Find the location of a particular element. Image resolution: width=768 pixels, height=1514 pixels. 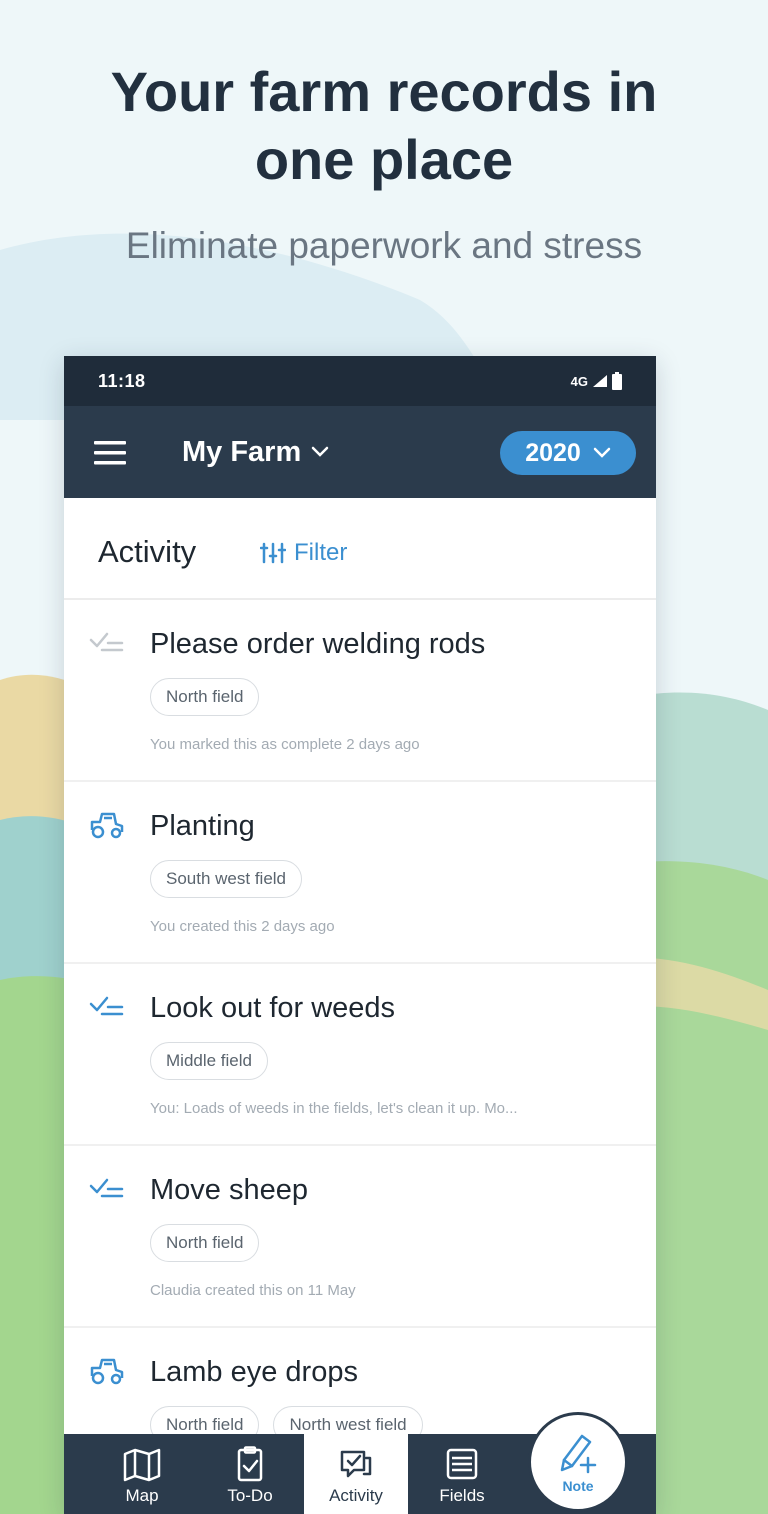

nav-item-todo: To-Do is located at coordinates (250, 1474).